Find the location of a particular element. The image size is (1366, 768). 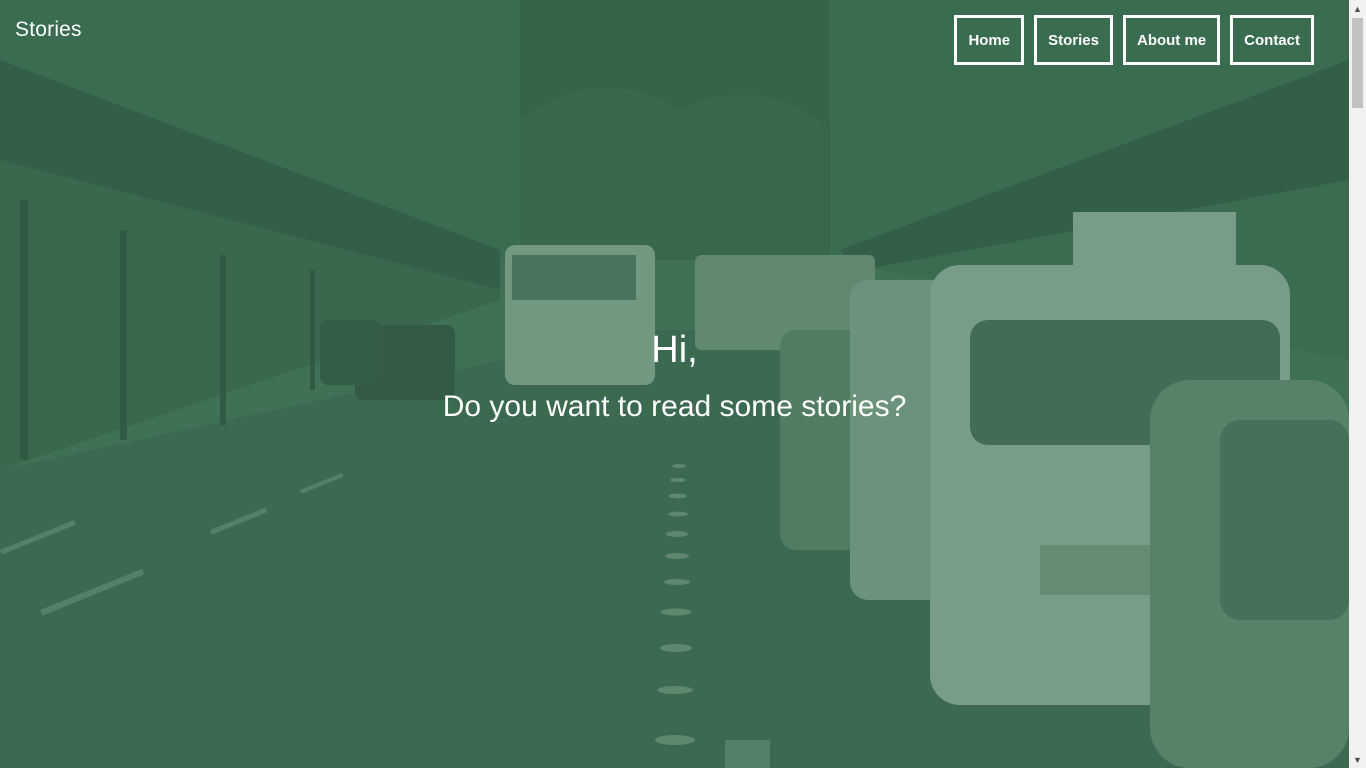

scroll-up-arrow-icon: ▲ is located at coordinates (1357, 8).